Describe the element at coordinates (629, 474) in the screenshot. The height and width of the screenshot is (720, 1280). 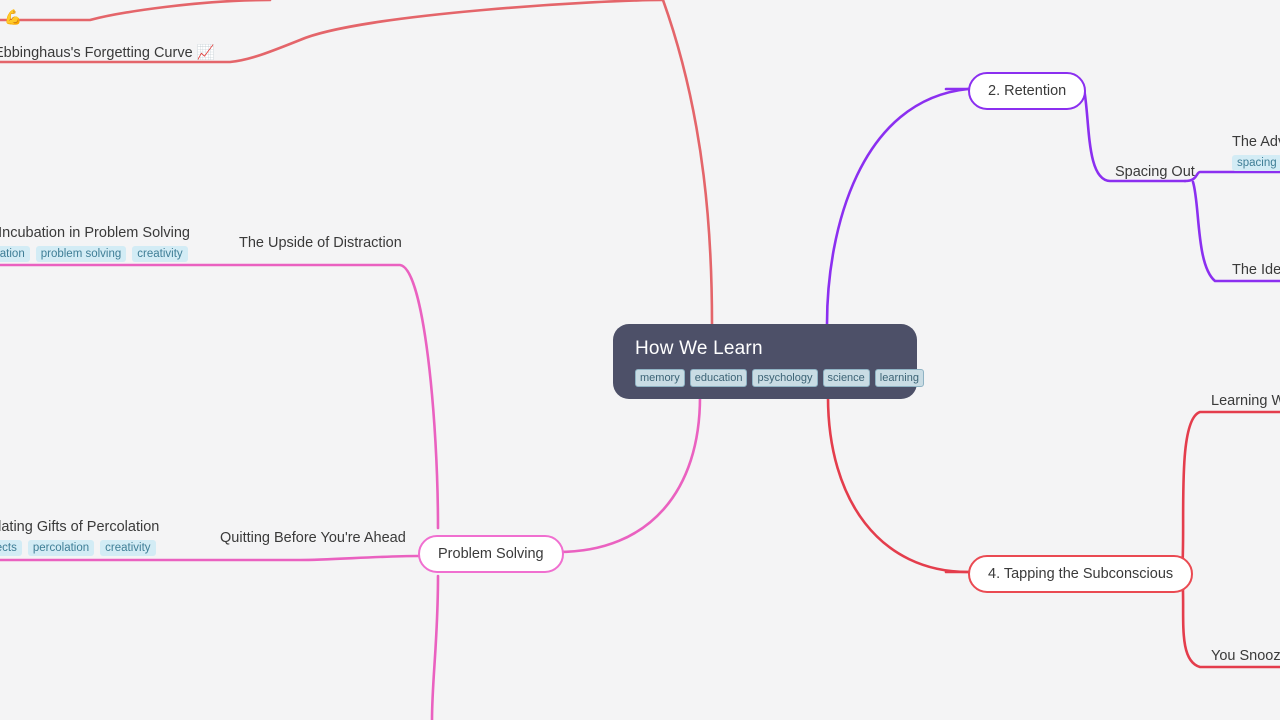
I see `edge-root-to-problem-solving` at that location.